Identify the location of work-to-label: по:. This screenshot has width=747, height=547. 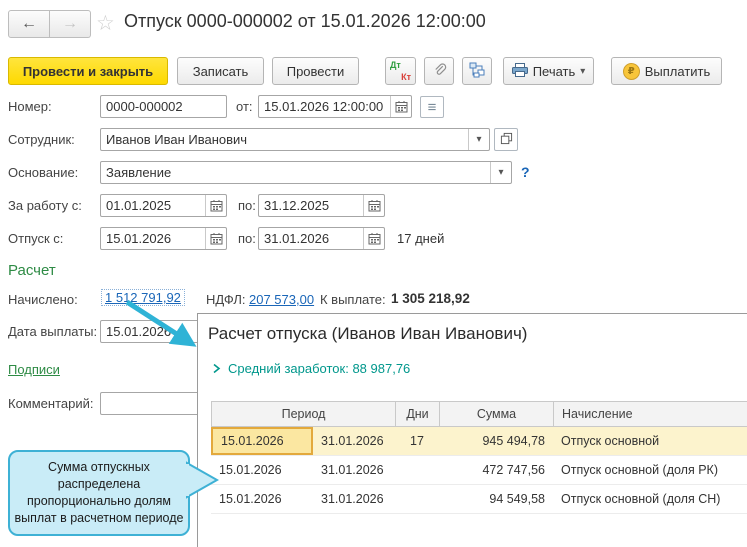
(247, 205).